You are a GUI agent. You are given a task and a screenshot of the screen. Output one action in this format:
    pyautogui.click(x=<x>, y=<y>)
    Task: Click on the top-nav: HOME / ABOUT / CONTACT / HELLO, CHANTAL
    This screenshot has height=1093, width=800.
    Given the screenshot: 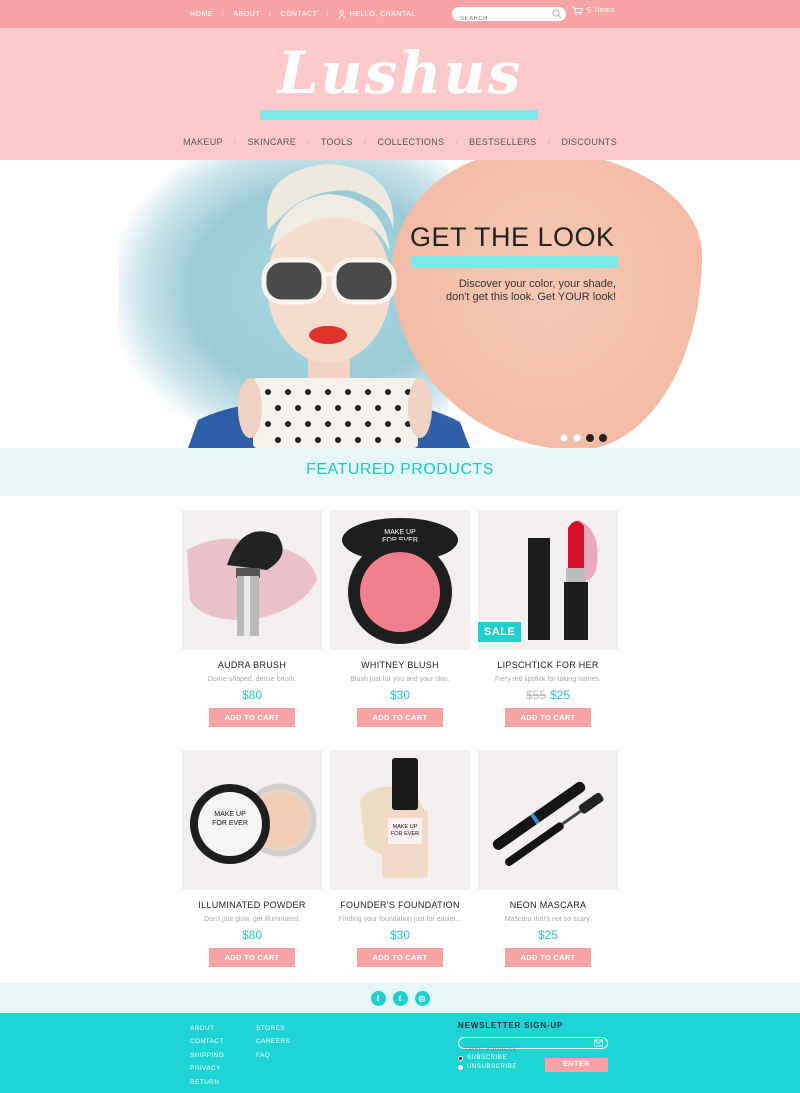 What is the action you would take?
    pyautogui.click(x=303, y=14)
    